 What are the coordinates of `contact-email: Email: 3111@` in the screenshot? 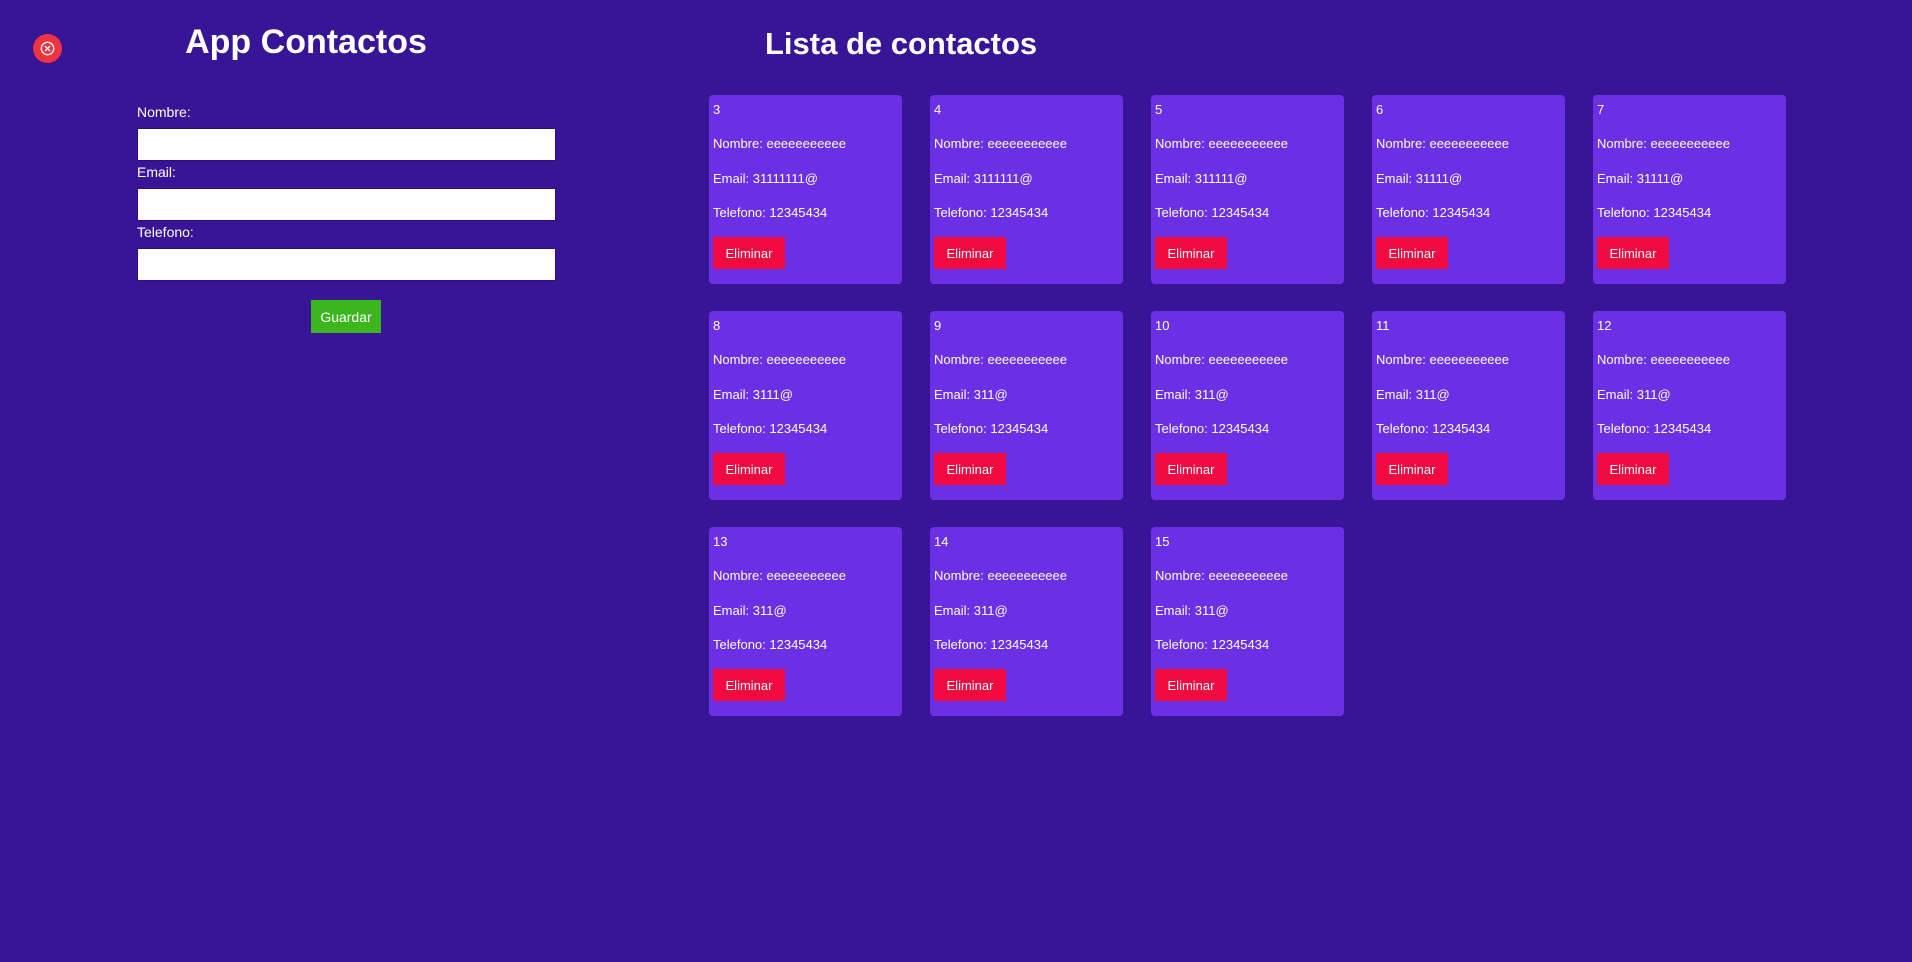 It's located at (753, 394).